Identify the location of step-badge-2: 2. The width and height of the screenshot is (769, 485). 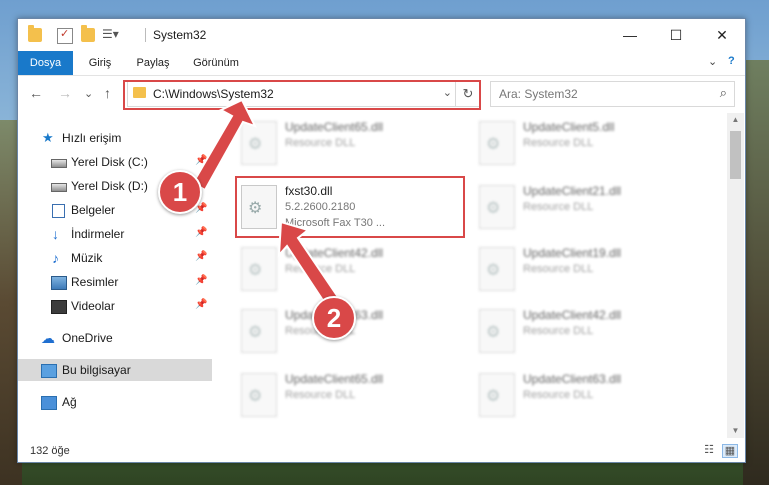
(334, 318).